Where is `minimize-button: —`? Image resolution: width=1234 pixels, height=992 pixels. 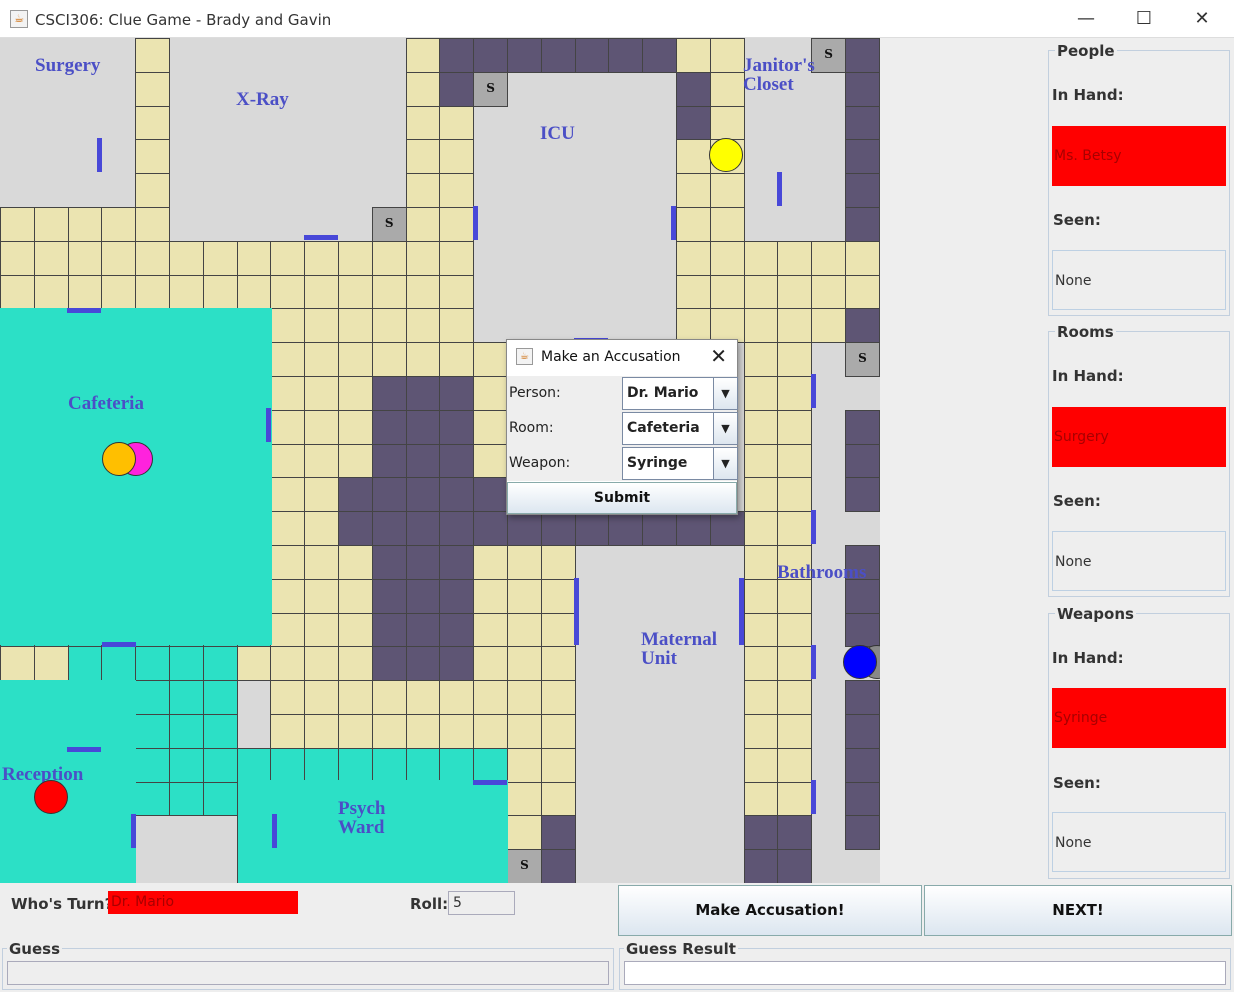
minimize-button: — is located at coordinates (1086, 19).